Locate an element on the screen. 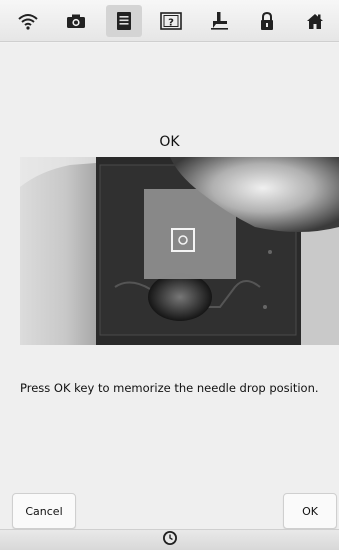 The height and width of the screenshot is (550, 339). ok-button: OK is located at coordinates (310, 511).